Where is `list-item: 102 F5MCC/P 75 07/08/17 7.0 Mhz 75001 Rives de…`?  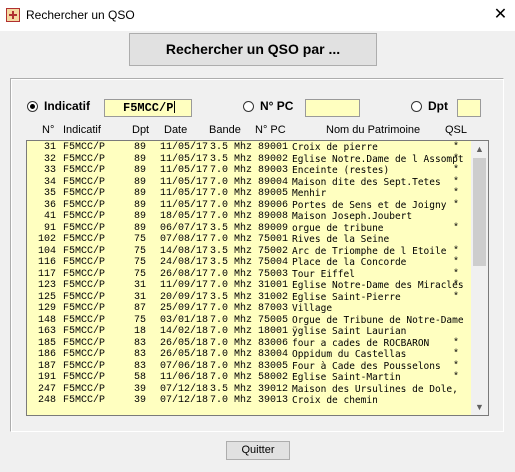 list-item: 102 F5MCC/P 75 07/08/17 7.0 Mhz 75001 Rives de… is located at coordinates (249, 240).